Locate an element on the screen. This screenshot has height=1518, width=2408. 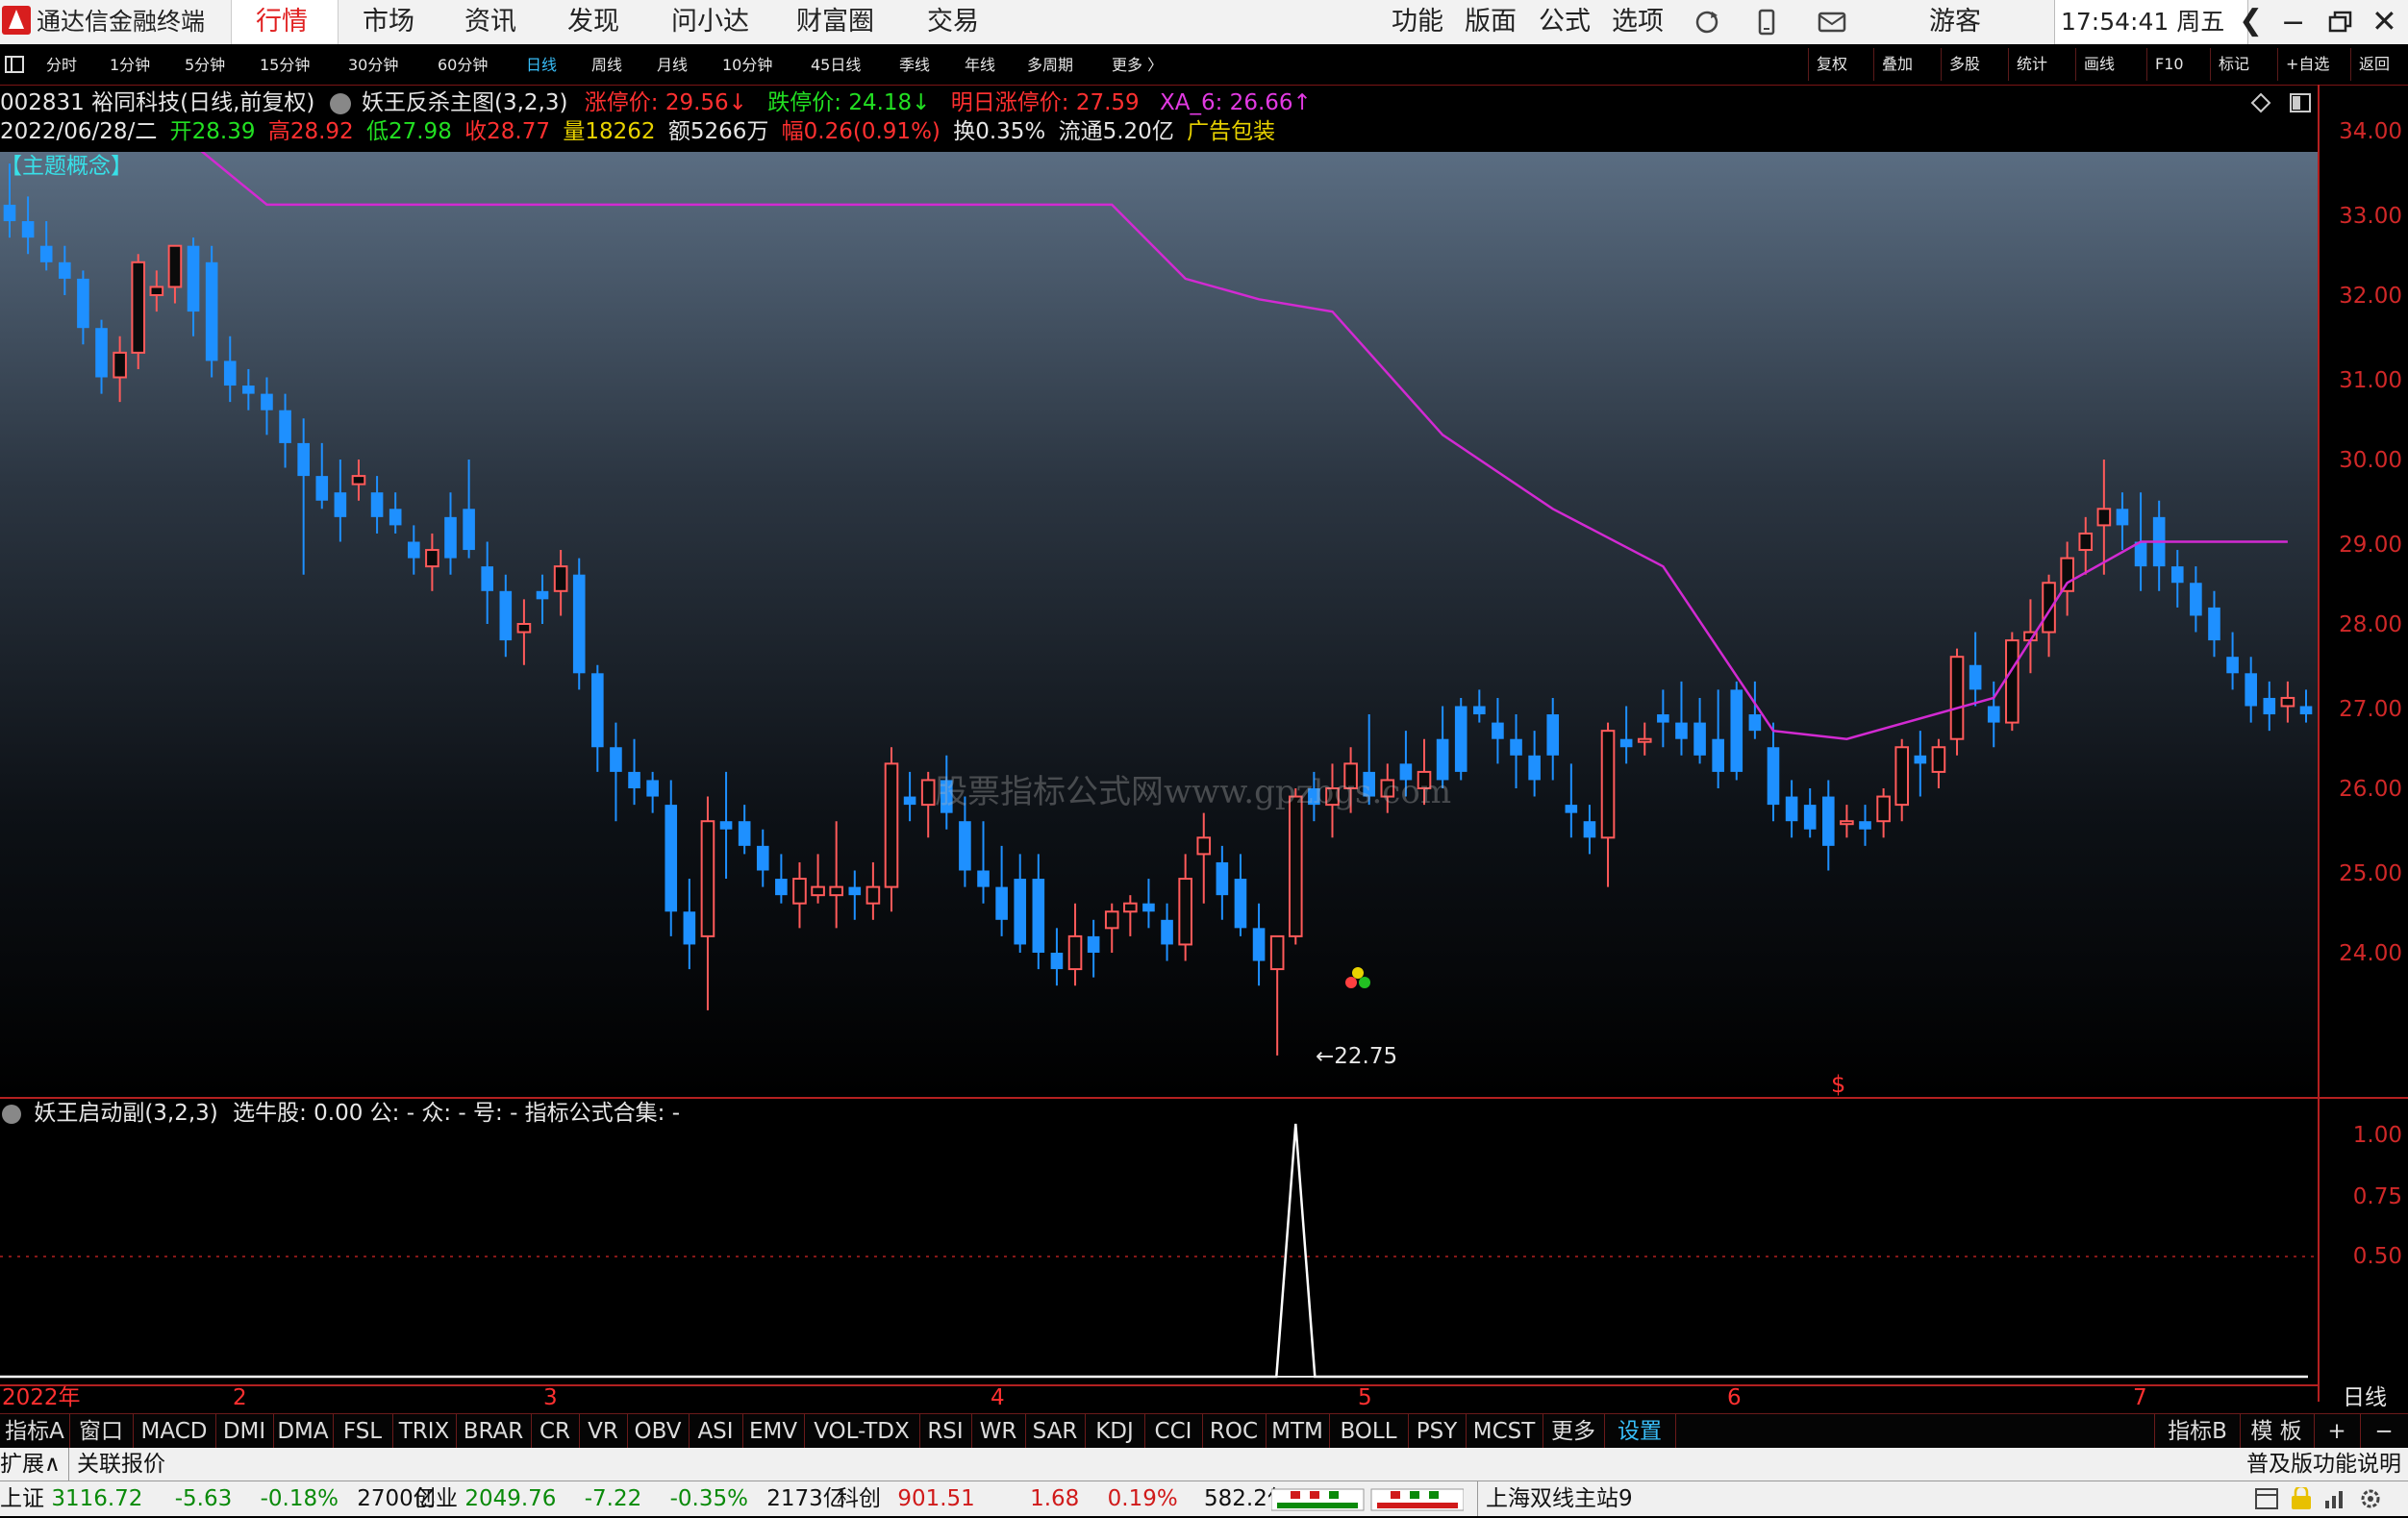
menu-item-zixun: 资讯 is located at coordinates (490, 22).